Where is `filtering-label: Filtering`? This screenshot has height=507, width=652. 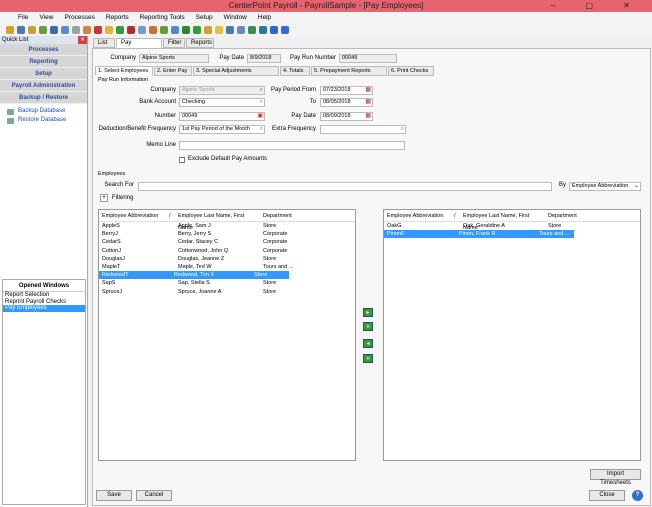 filtering-label: Filtering is located at coordinates (122, 198).